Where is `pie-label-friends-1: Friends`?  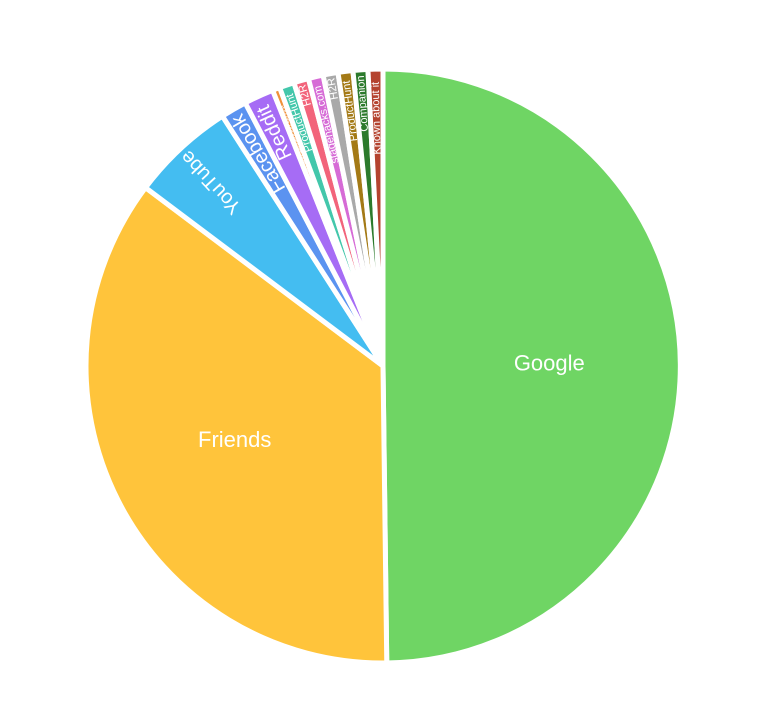
pie-label-friends-1: Friends is located at coordinates (234, 439).